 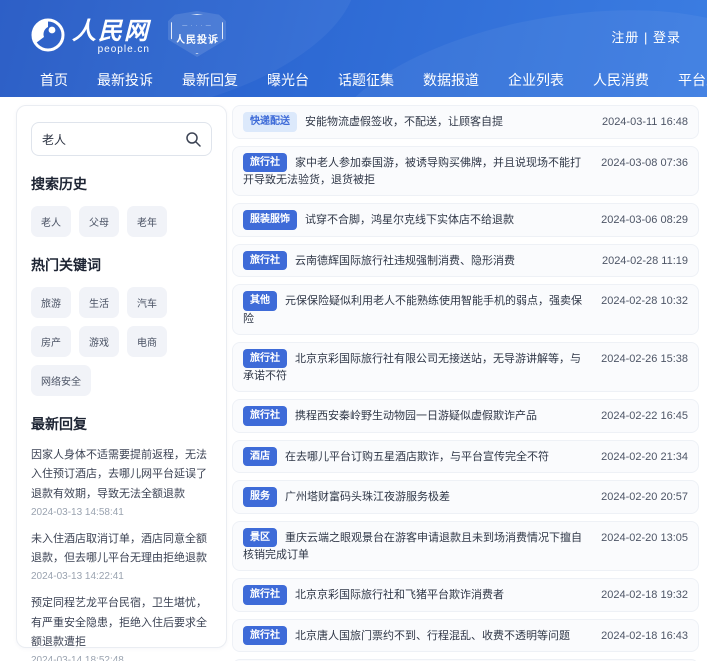 What do you see at coordinates (99, 221) in the screenshot?
I see `history-tag: 父母` at bounding box center [99, 221].